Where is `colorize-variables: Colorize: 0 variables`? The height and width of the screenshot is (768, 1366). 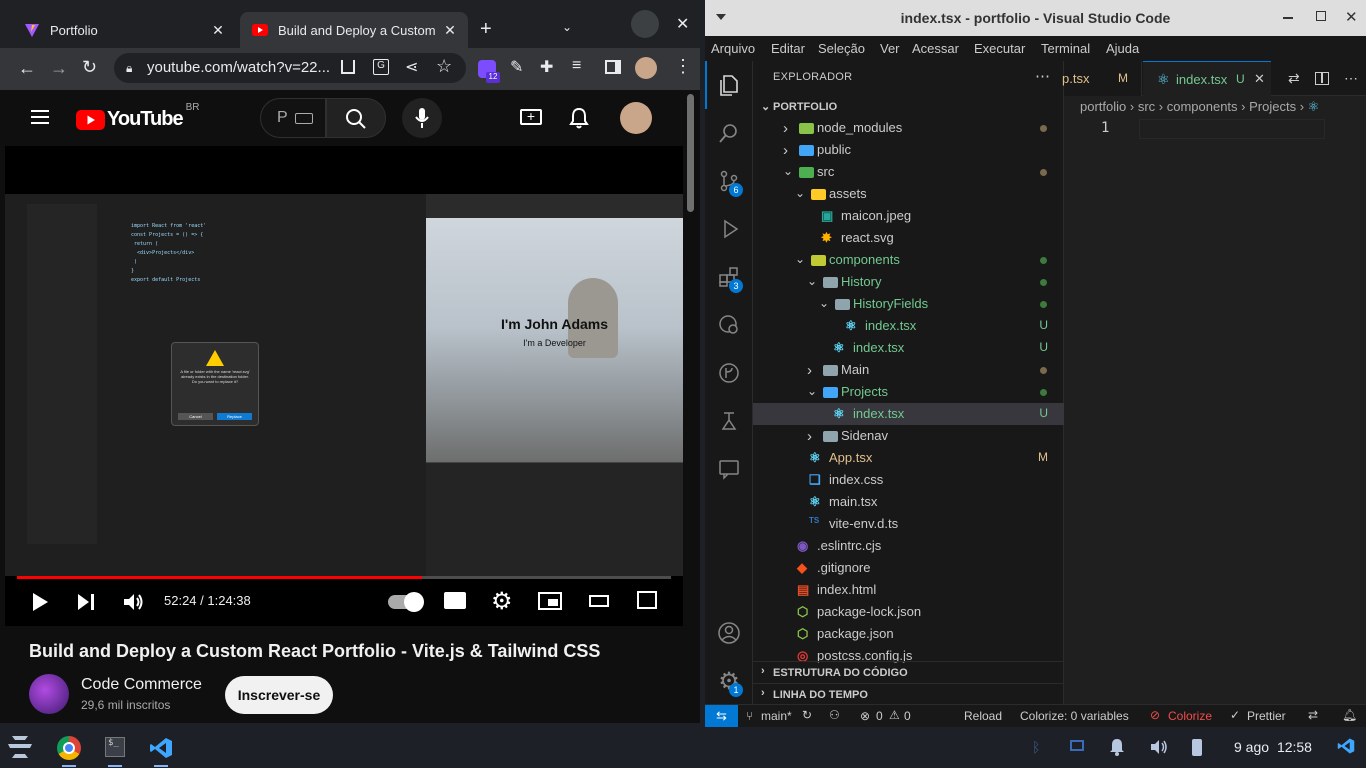
colorize-variables: Colorize: 0 variables is located at coordinates (1074, 716).